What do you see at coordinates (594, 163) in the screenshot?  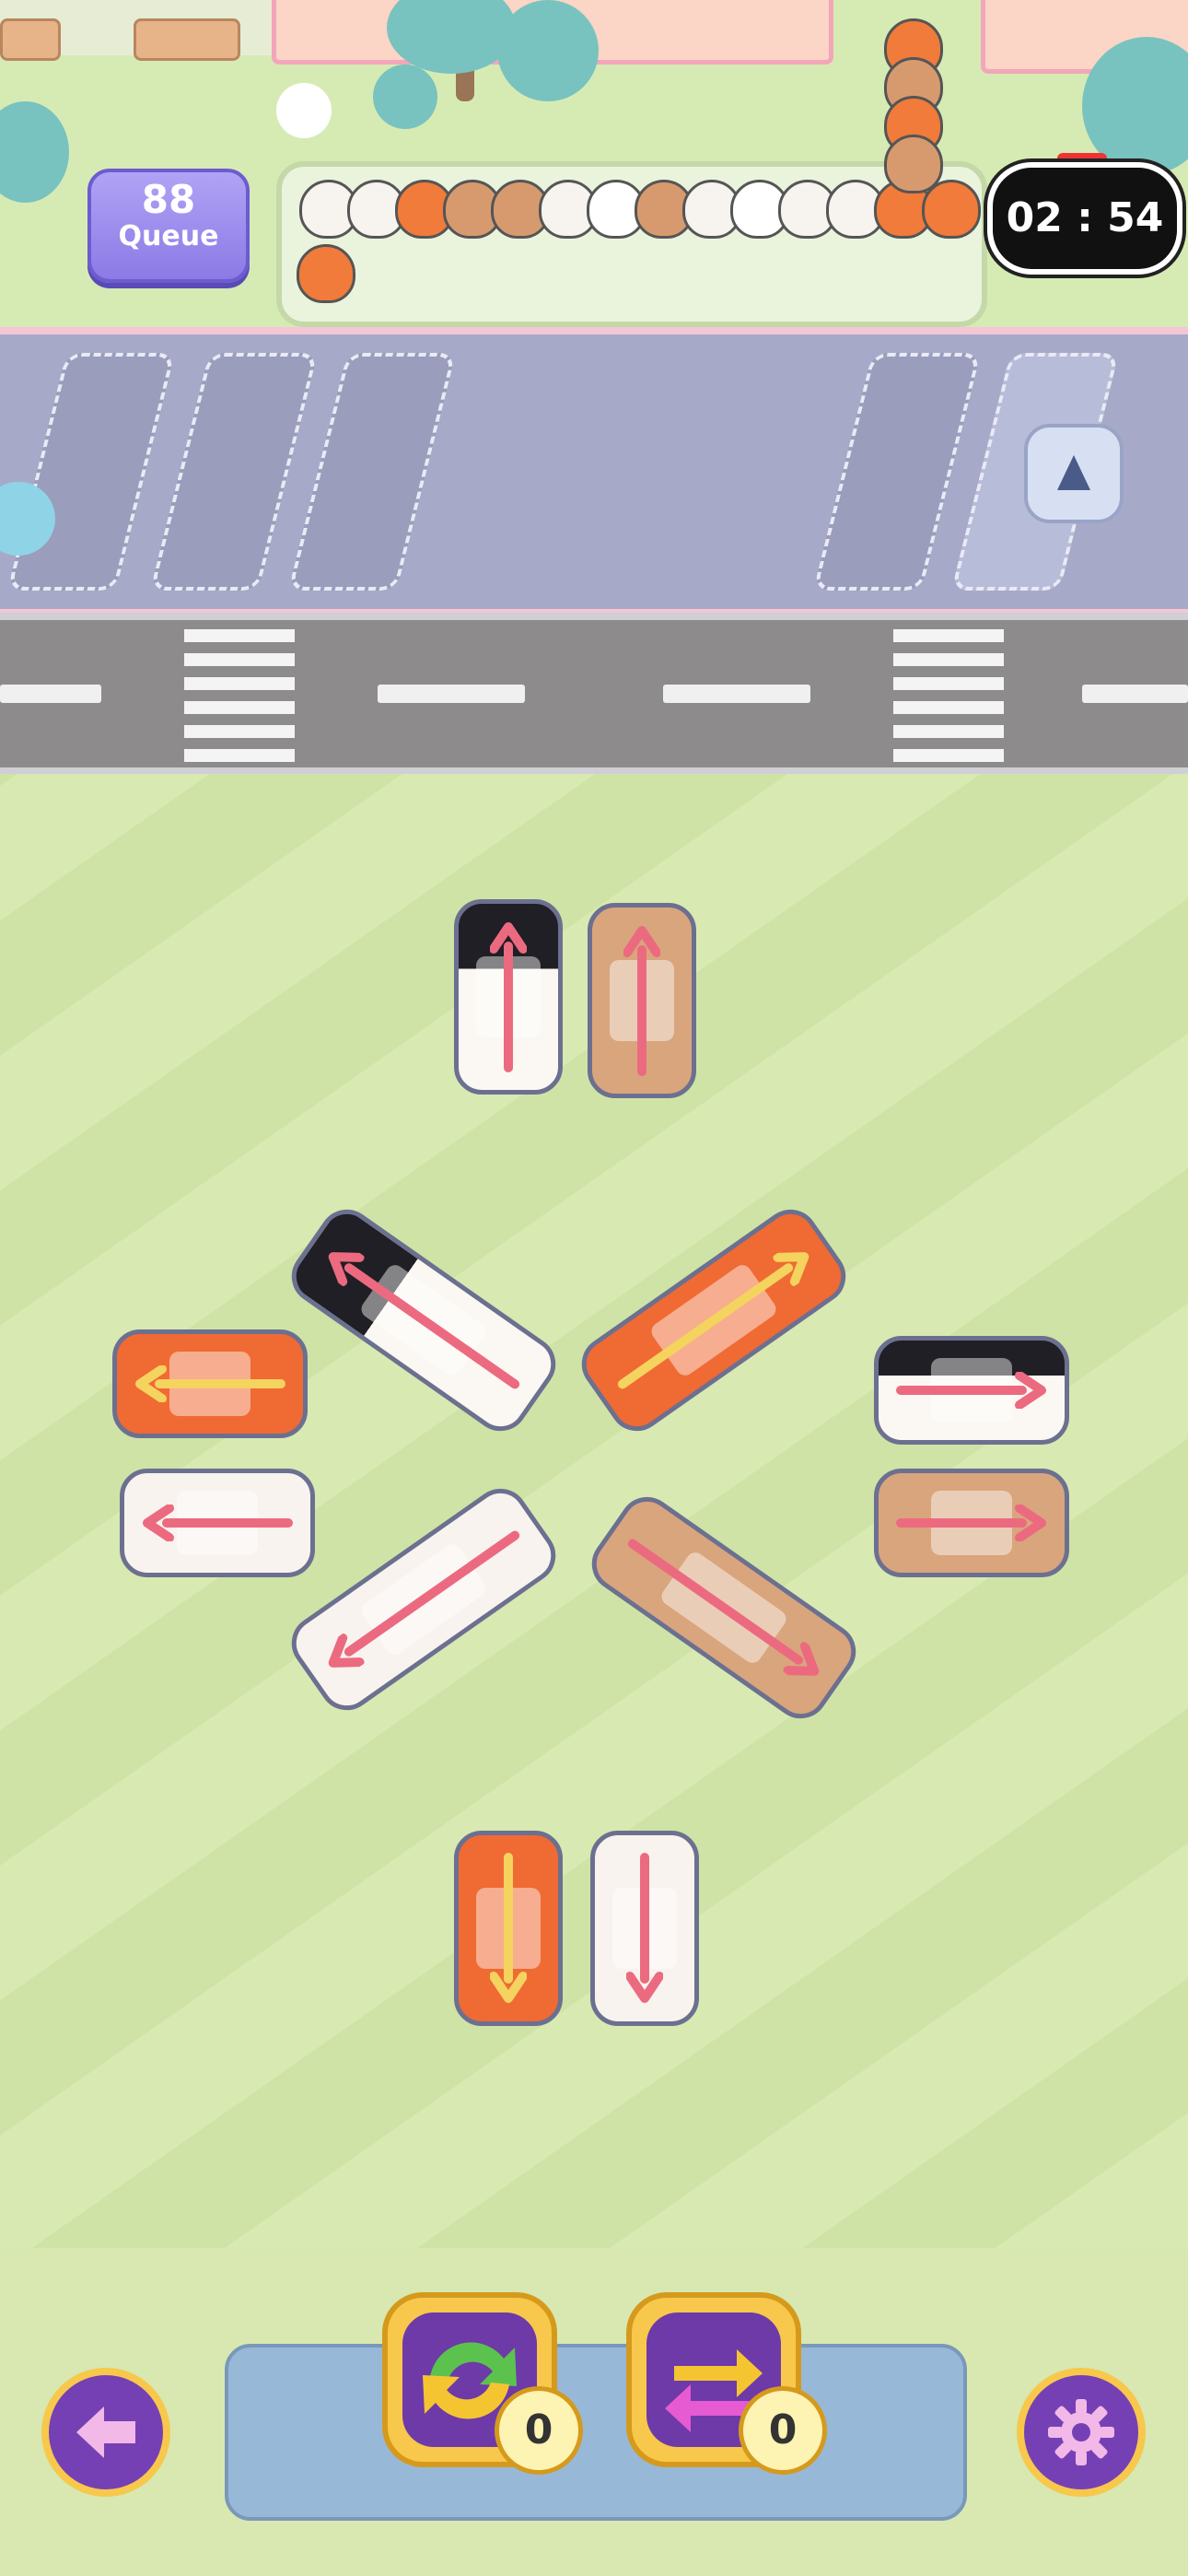 I see `town-scene: 88 Queue 02 : 54` at bounding box center [594, 163].